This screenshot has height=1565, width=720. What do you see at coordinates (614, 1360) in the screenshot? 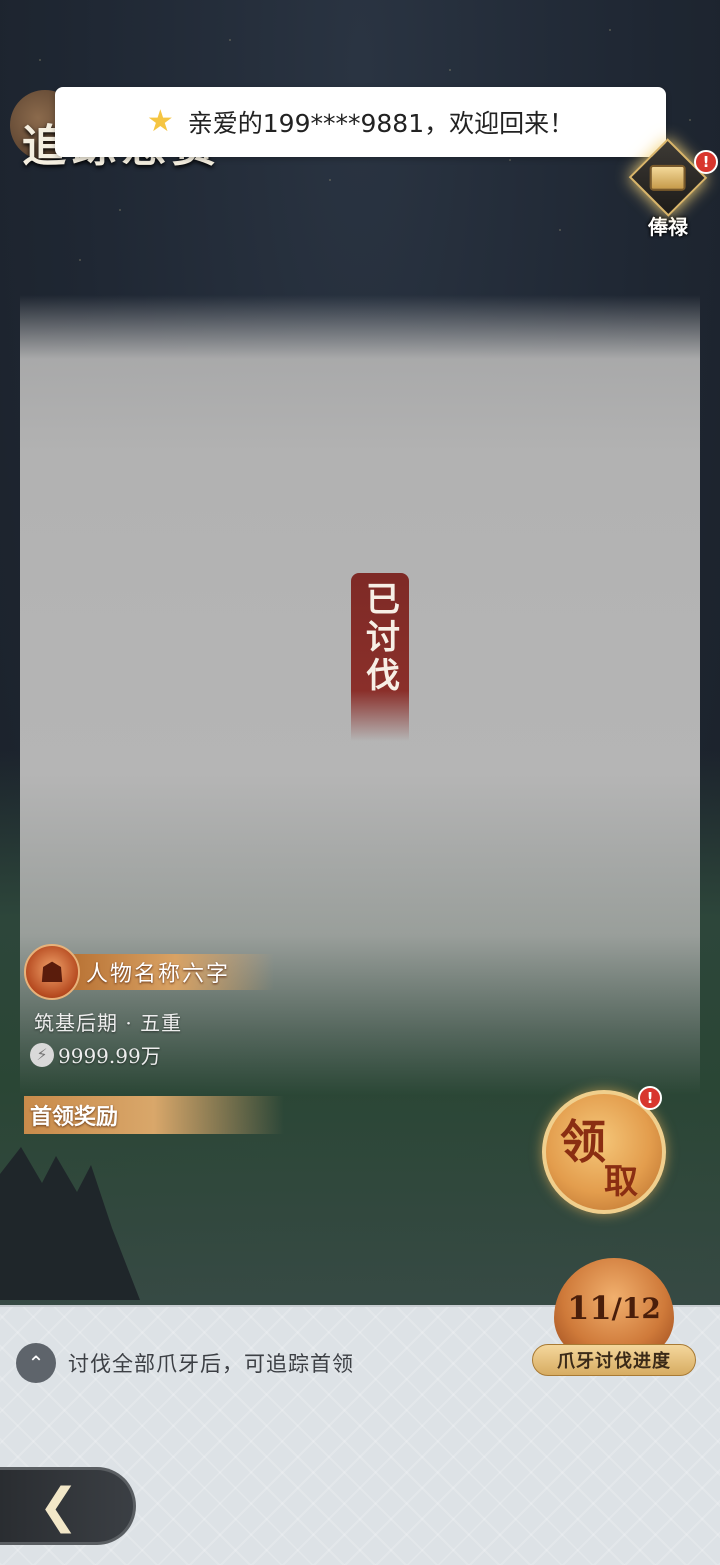
I see `progress-label: 爪牙讨伐进度` at bounding box center [614, 1360].